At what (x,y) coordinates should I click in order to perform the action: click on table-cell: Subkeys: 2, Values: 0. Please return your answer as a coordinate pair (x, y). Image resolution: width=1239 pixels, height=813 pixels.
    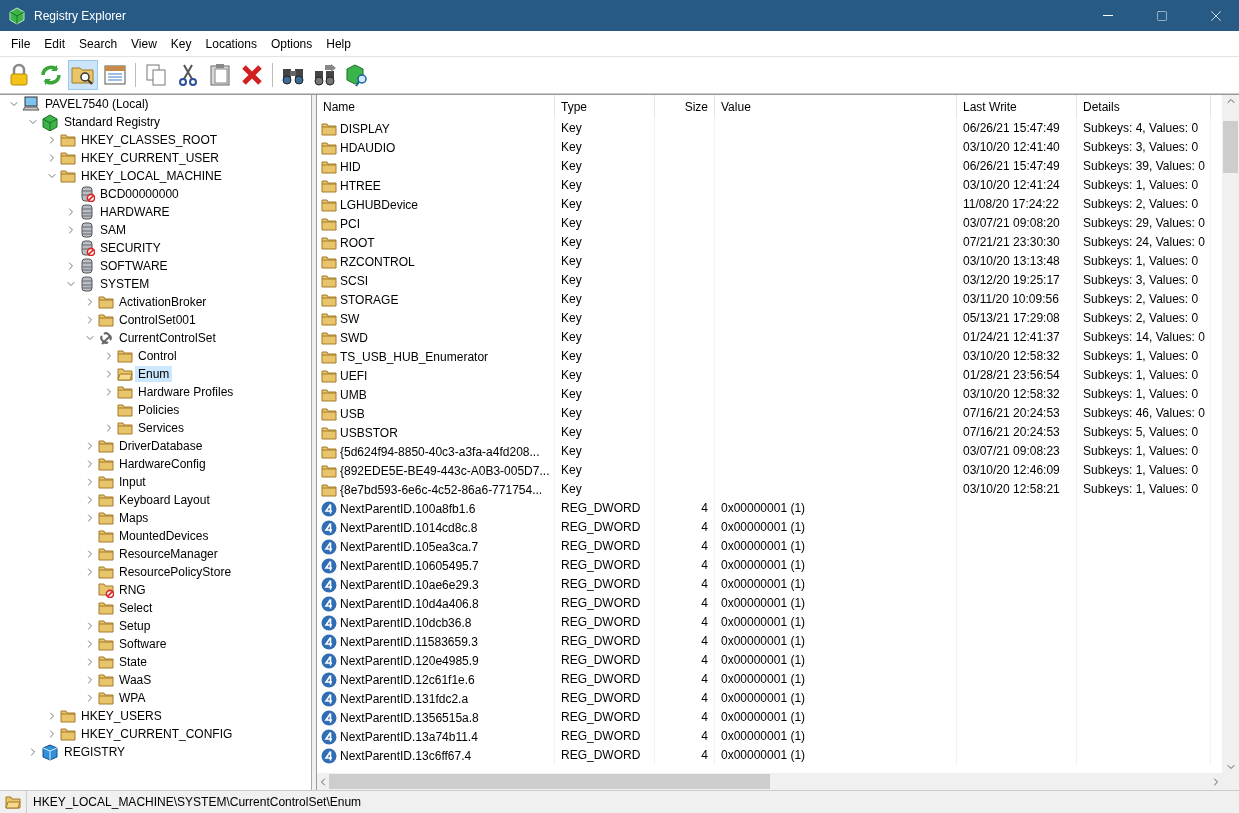
    Looking at the image, I should click on (1144, 204).